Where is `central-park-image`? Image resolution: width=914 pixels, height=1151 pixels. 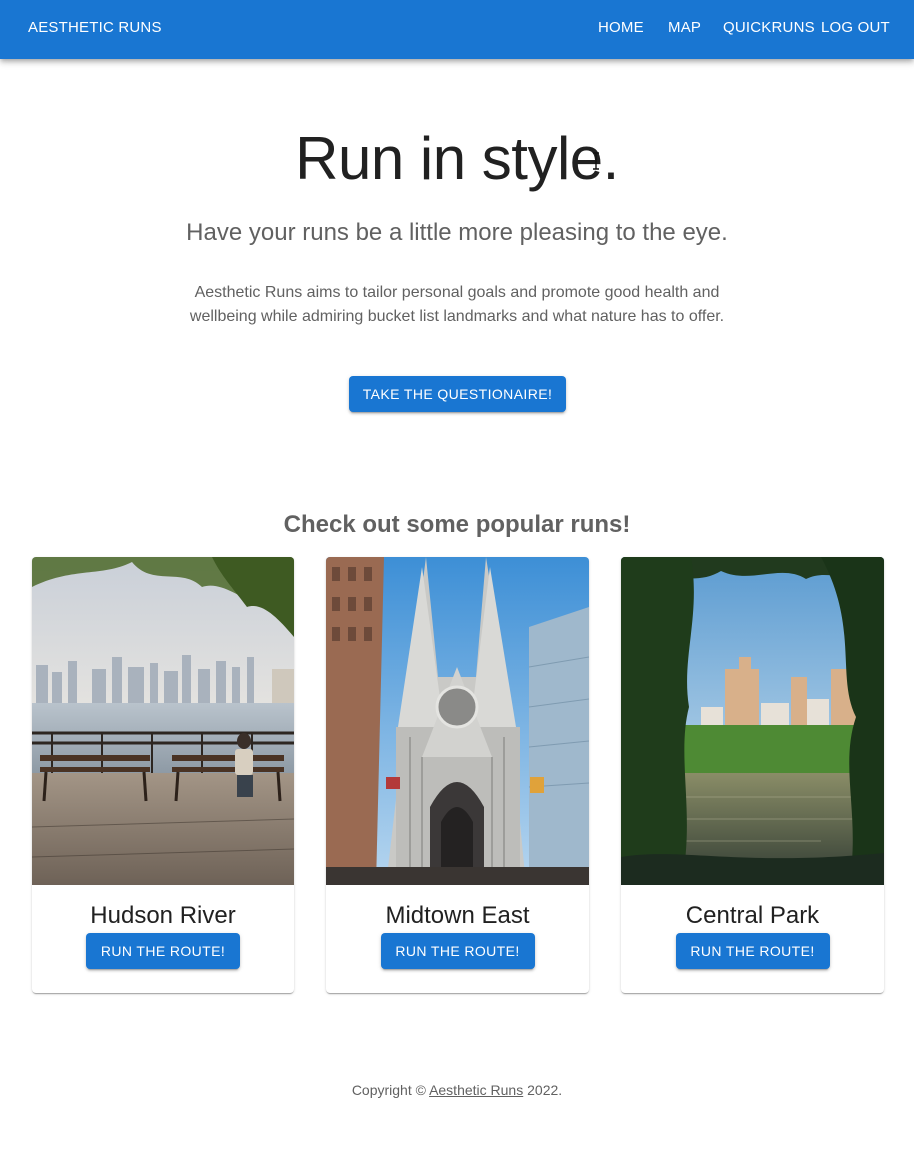
central-park-image is located at coordinates (752, 721).